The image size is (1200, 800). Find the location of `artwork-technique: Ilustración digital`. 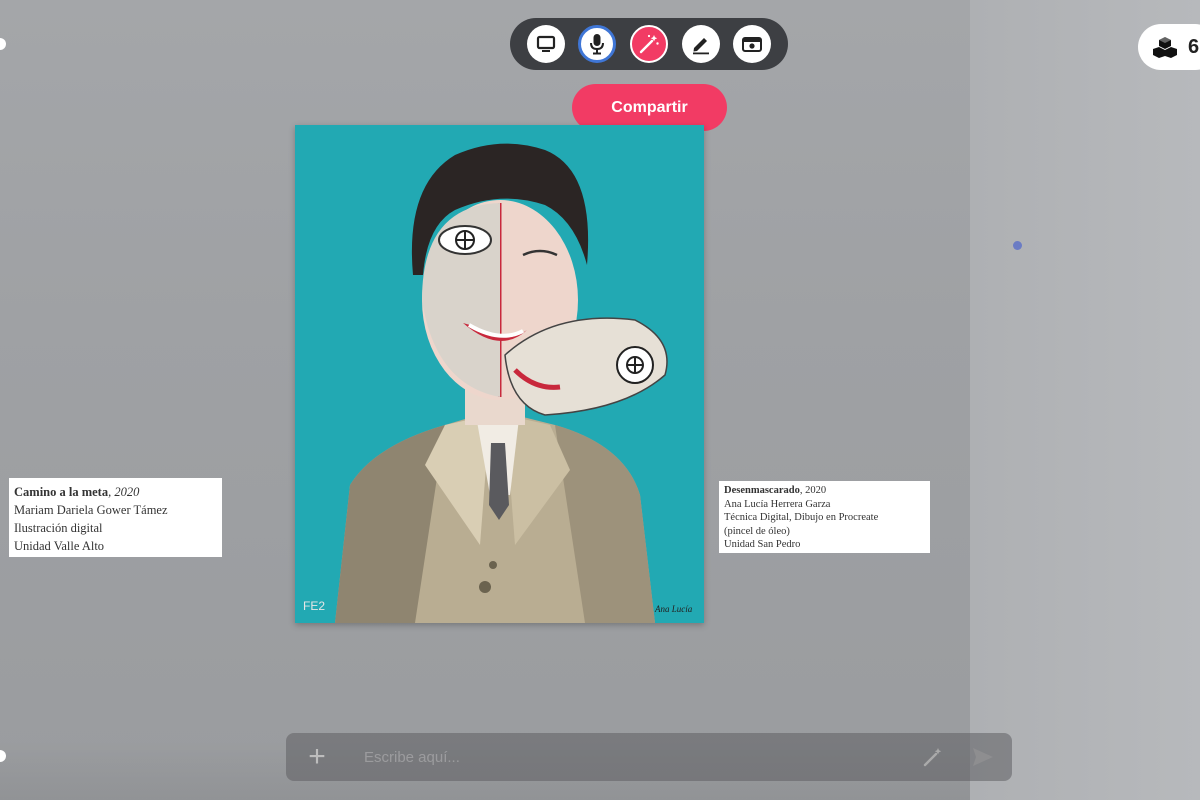

artwork-technique: Ilustración digital is located at coordinates (58, 528).